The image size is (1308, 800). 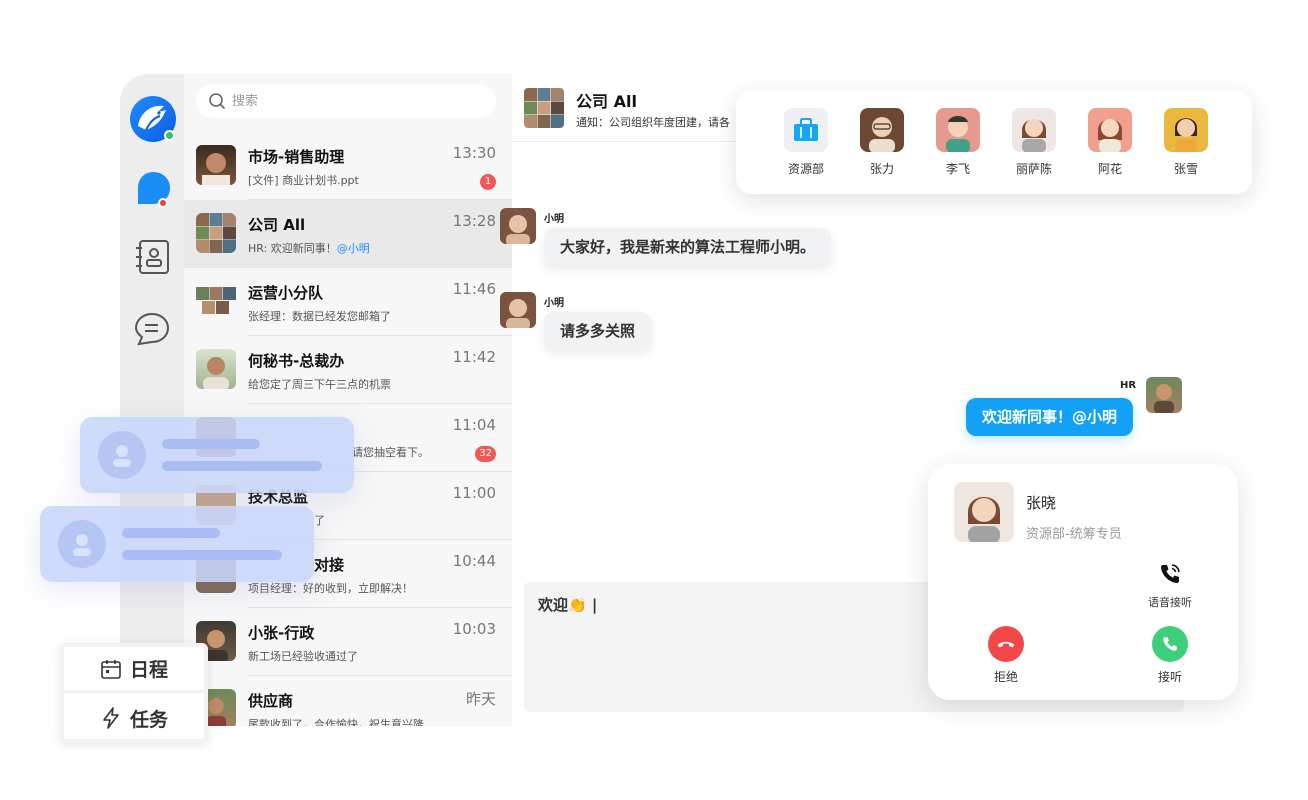 I want to click on conversation-name: 运营小分队, so click(x=286, y=293).